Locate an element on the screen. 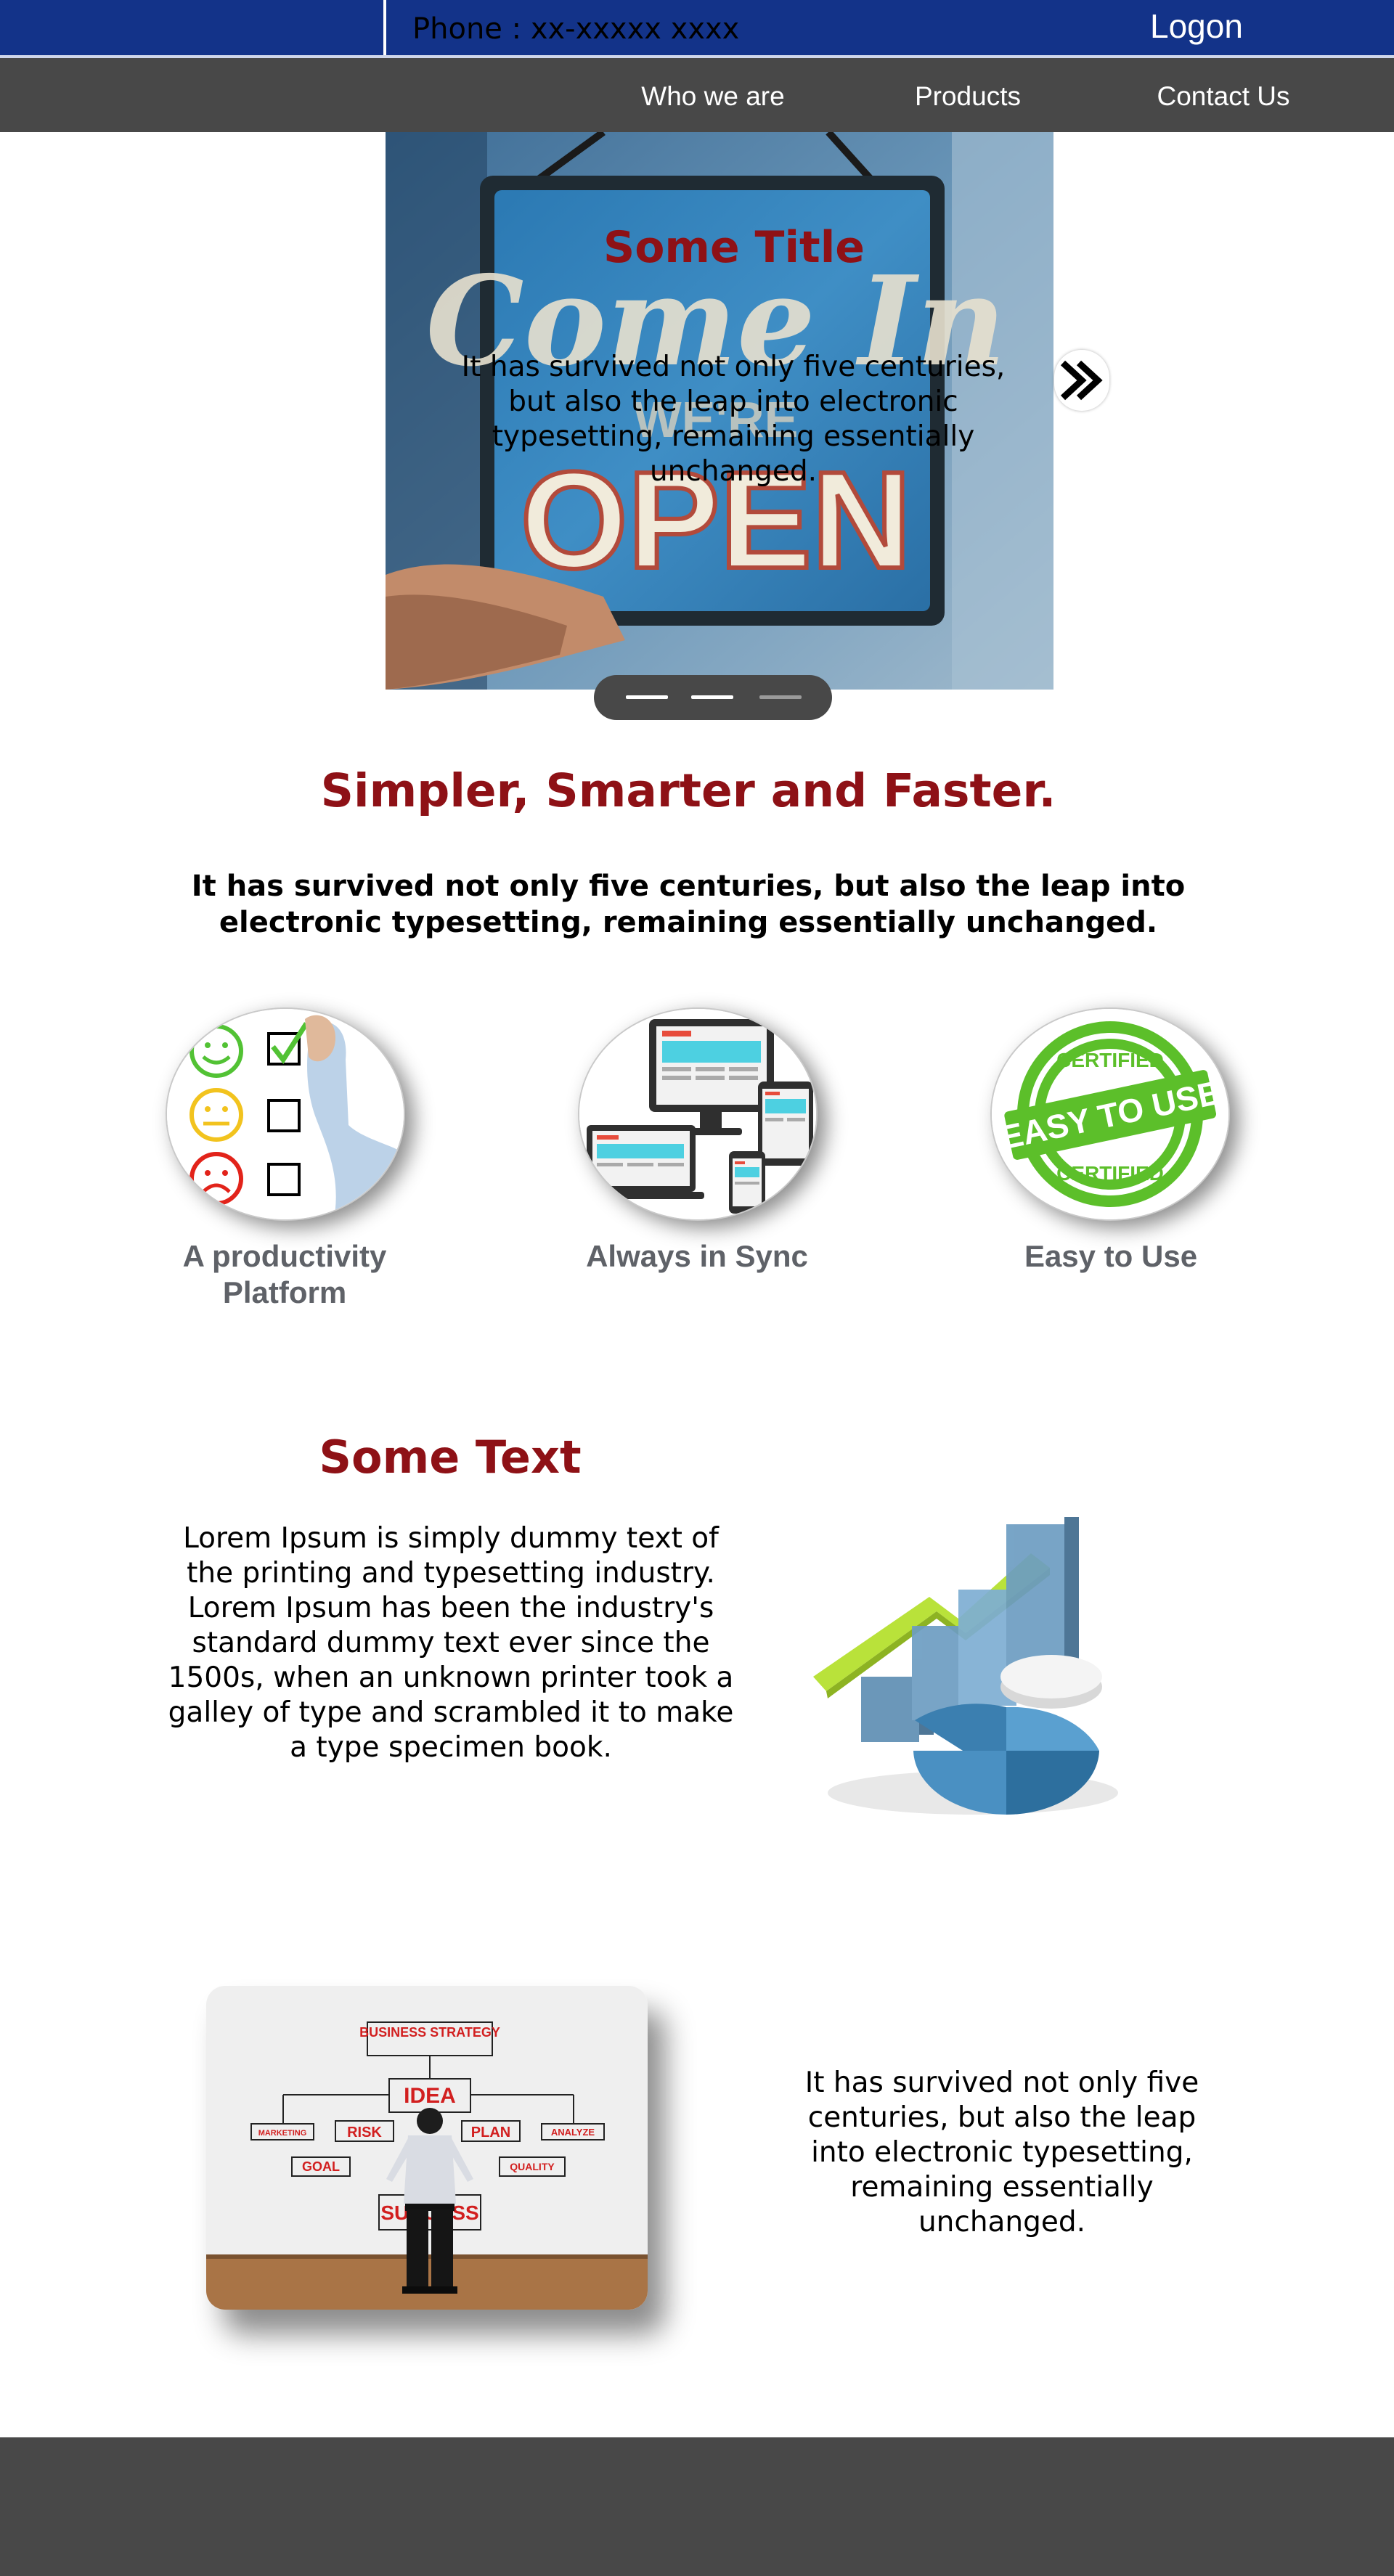  hero-title: Some Title is located at coordinates (734, 248).